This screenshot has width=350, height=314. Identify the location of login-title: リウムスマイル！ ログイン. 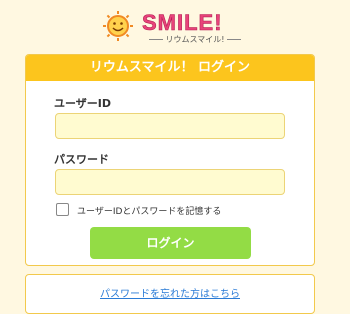
(170, 68).